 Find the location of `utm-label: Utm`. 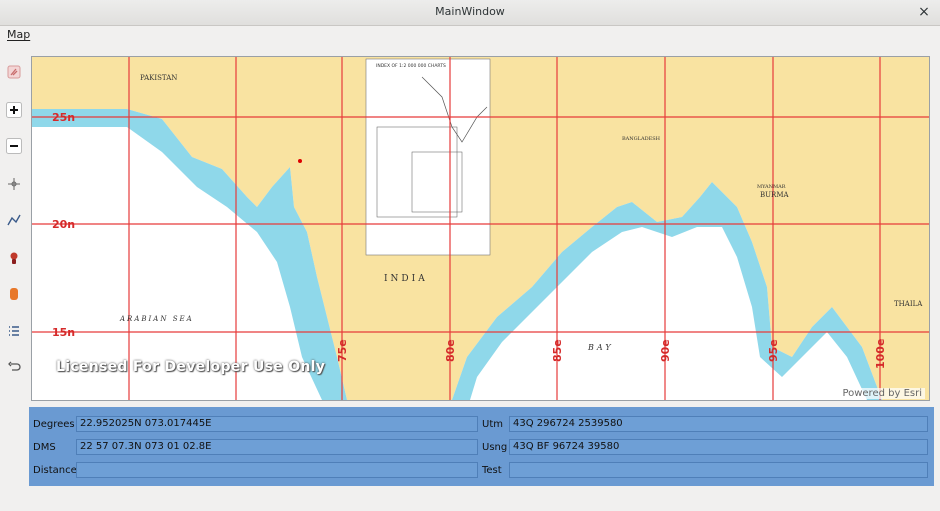

utm-label: Utm is located at coordinates (492, 424).